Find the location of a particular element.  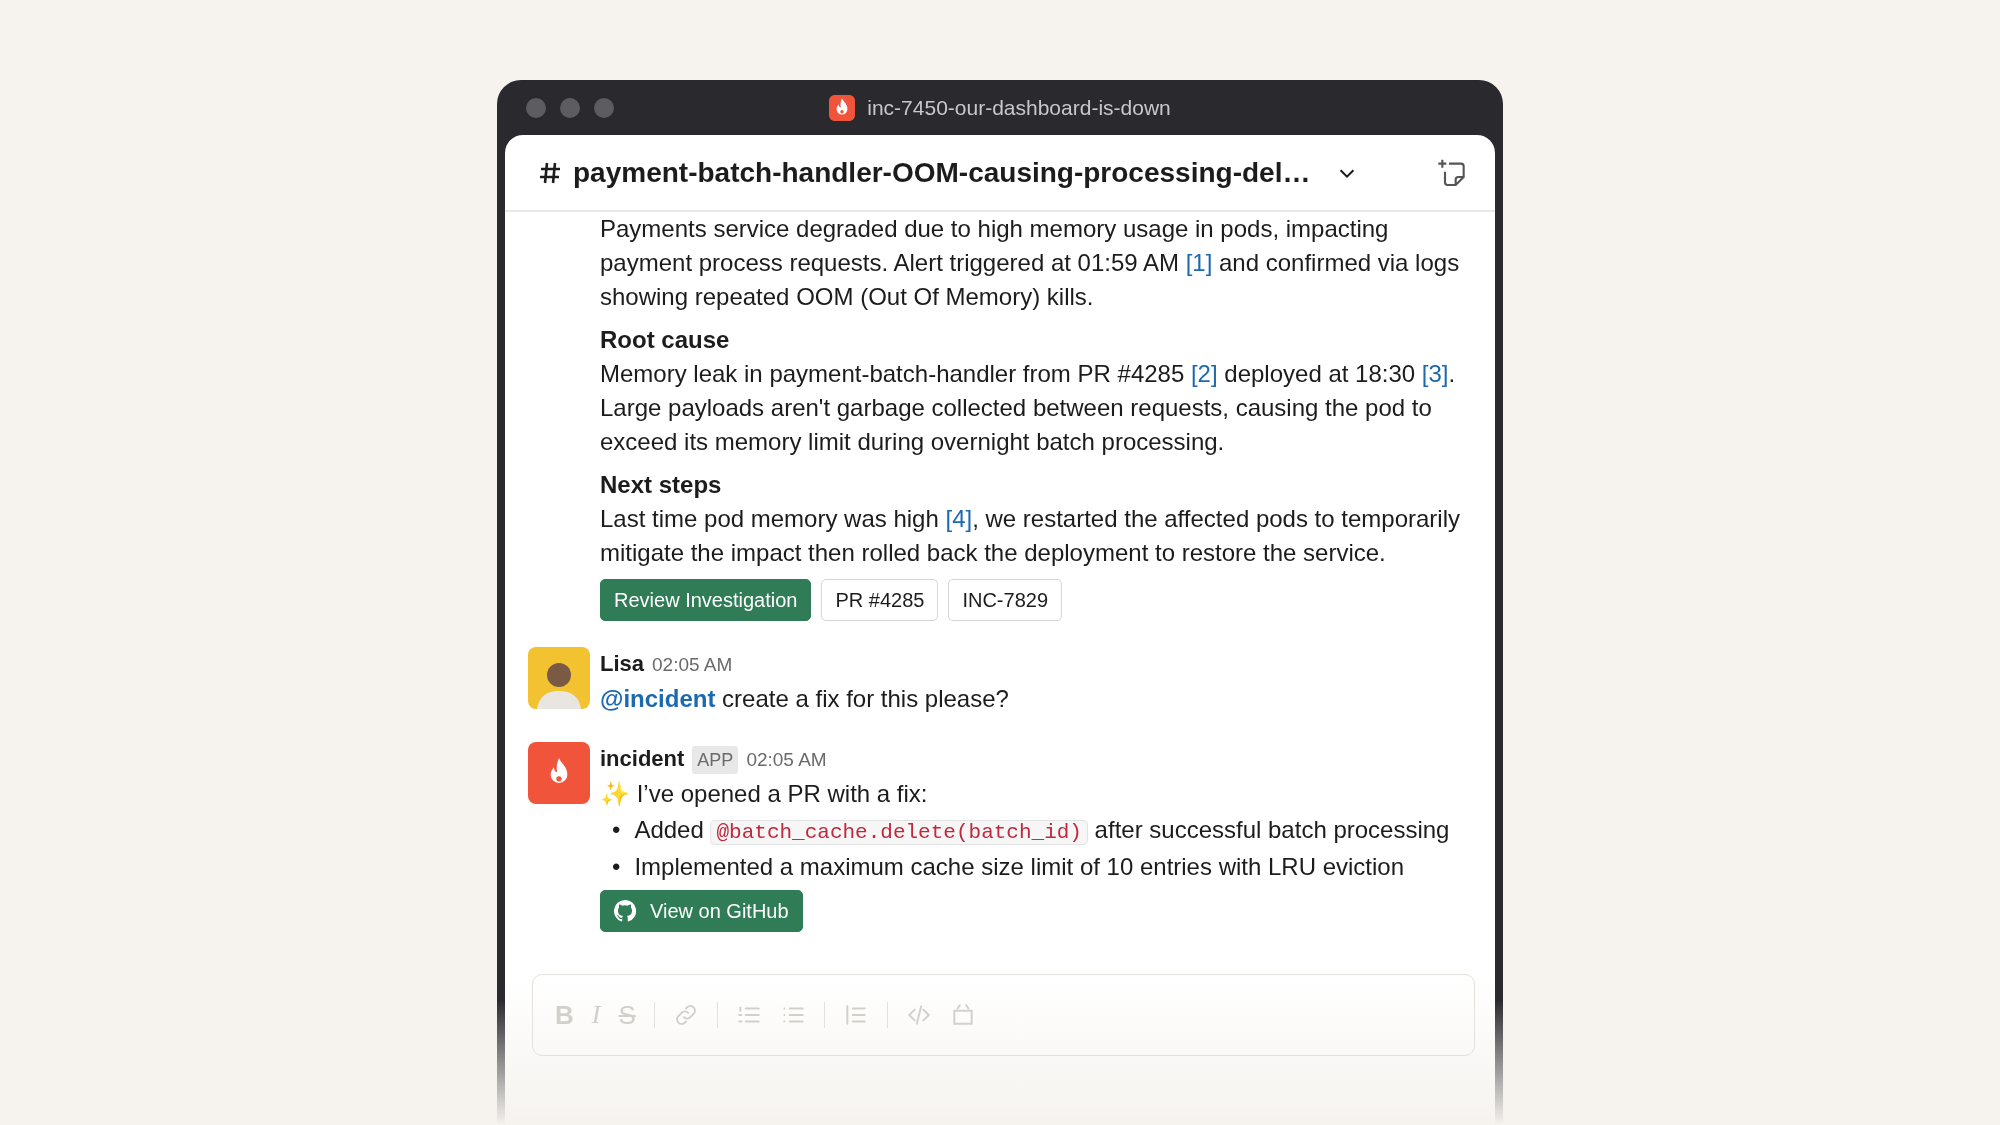

author-name: Lisa is located at coordinates (622, 664).